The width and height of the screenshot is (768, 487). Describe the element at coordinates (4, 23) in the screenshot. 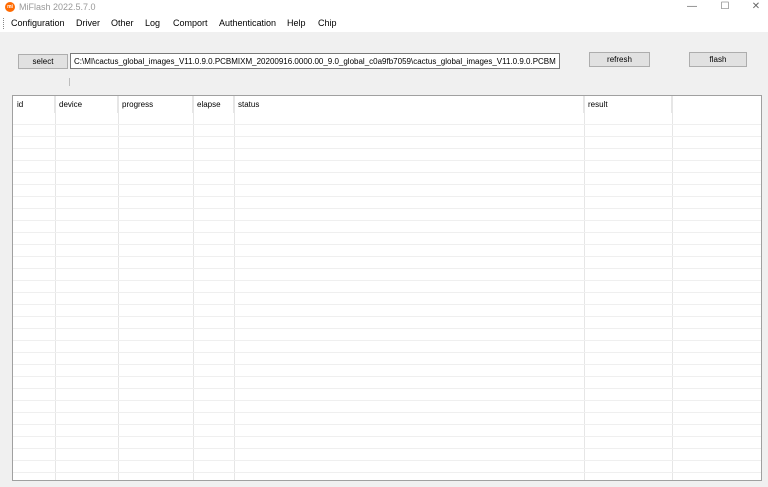

I see `menu-grip-icon` at that location.